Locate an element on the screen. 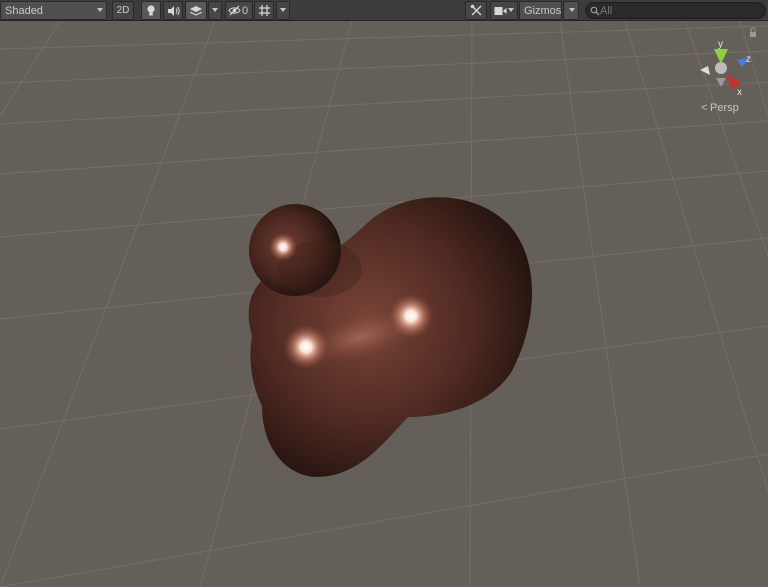 The width and height of the screenshot is (768, 587). tools-button is located at coordinates (476, 10).